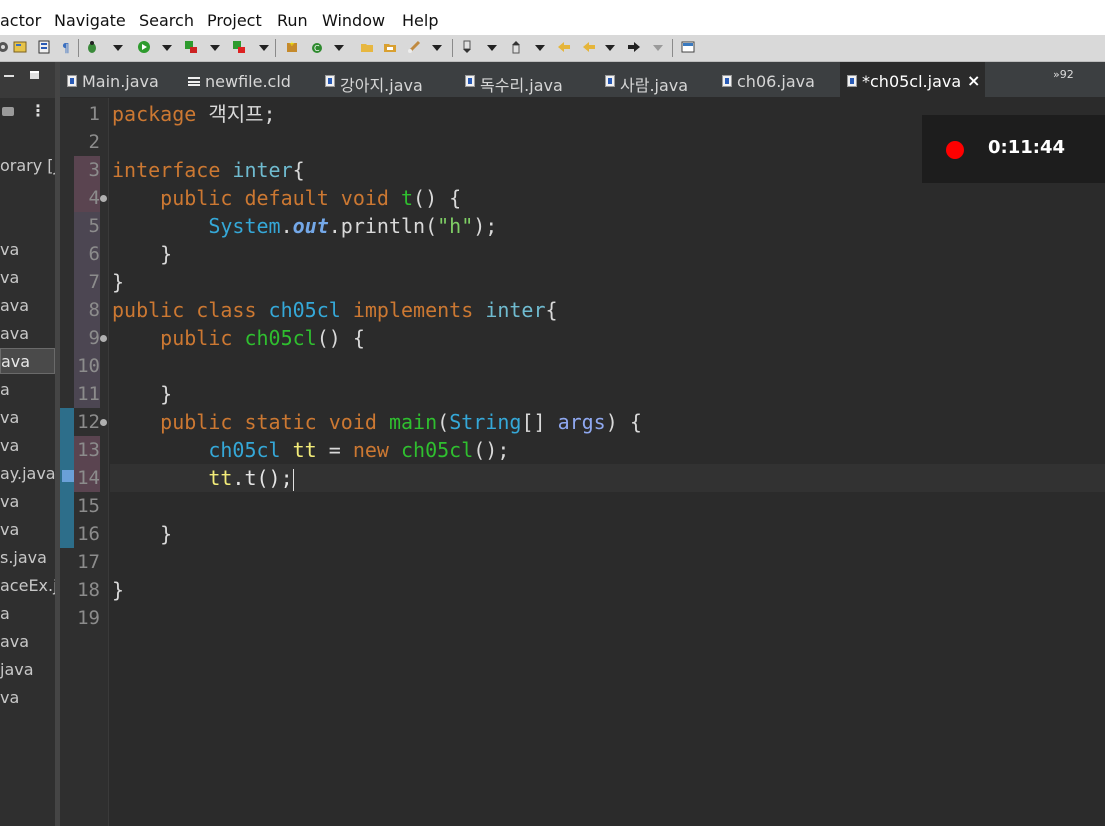 The width and height of the screenshot is (1105, 826). What do you see at coordinates (88, 478) in the screenshot?
I see `line-number: 14` at bounding box center [88, 478].